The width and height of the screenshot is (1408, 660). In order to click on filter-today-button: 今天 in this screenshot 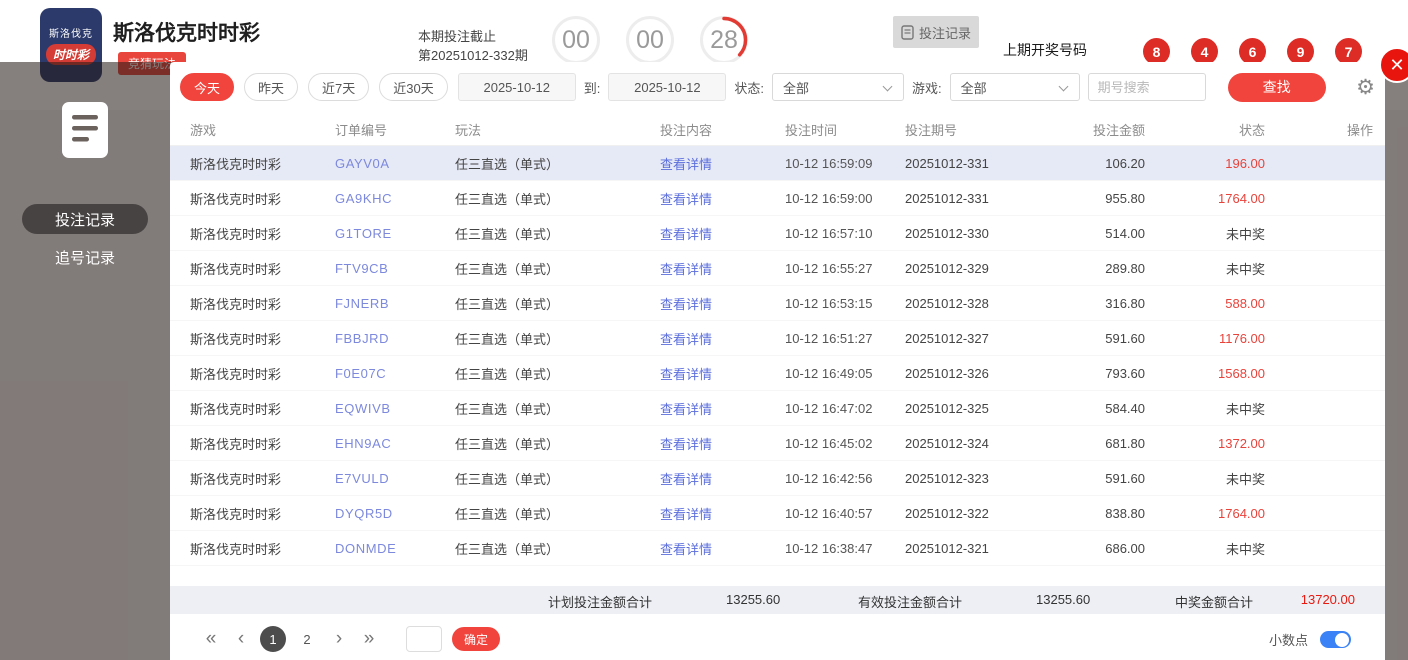, I will do `click(207, 87)`.